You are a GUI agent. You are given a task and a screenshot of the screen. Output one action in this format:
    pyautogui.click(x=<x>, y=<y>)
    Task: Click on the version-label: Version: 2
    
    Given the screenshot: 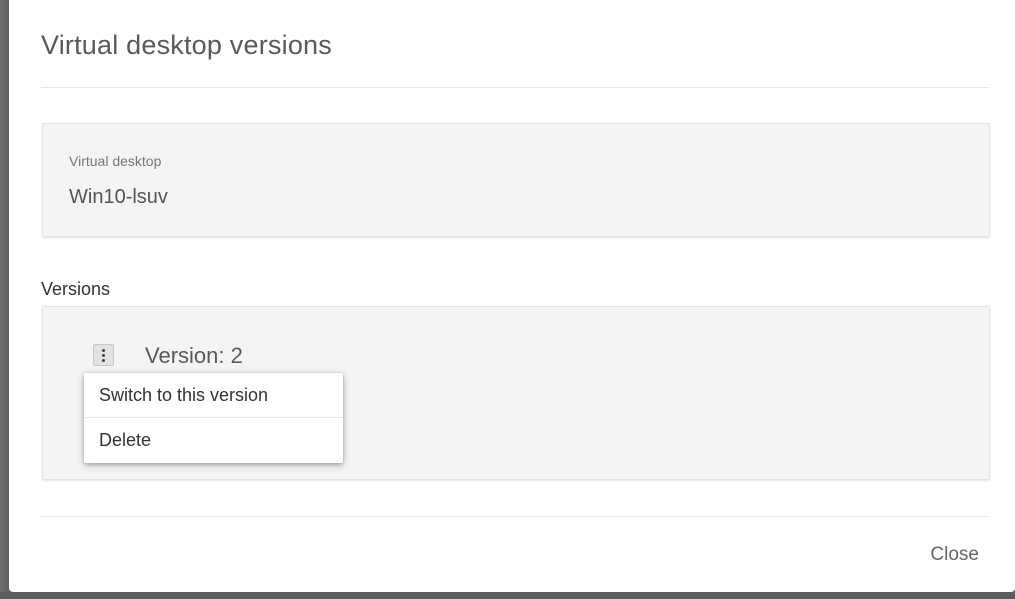 What is the action you would take?
    pyautogui.click(x=194, y=355)
    